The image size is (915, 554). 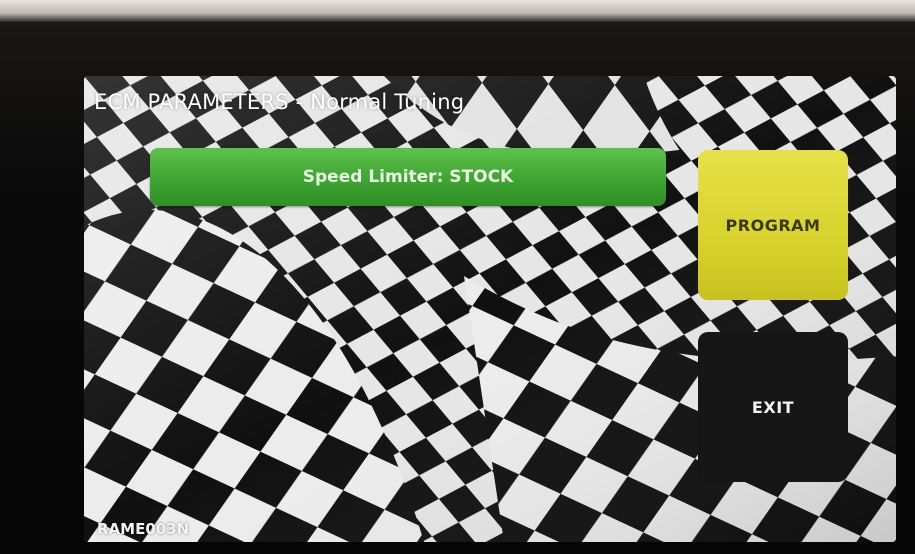 I want to click on program-button-label: PROGRAM, so click(x=773, y=225).